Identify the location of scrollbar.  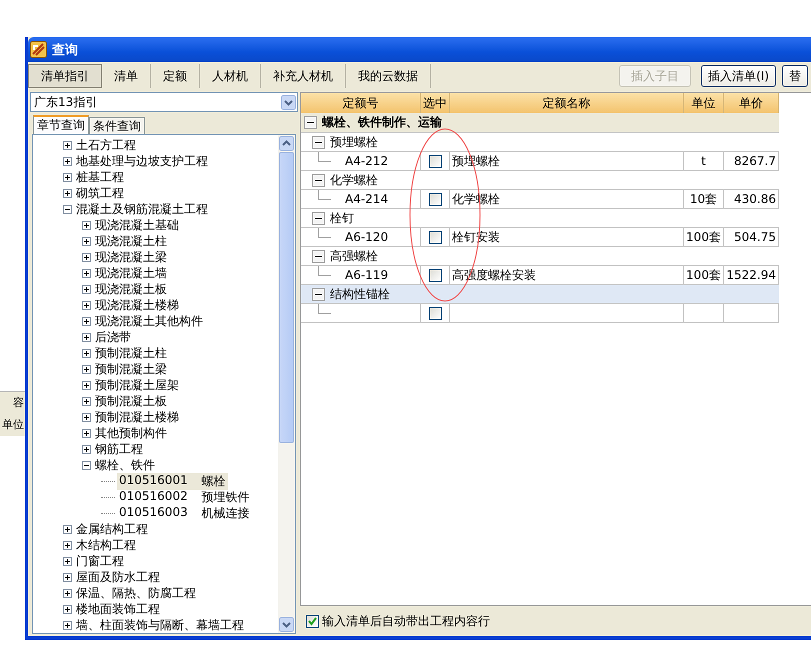
(286, 384).